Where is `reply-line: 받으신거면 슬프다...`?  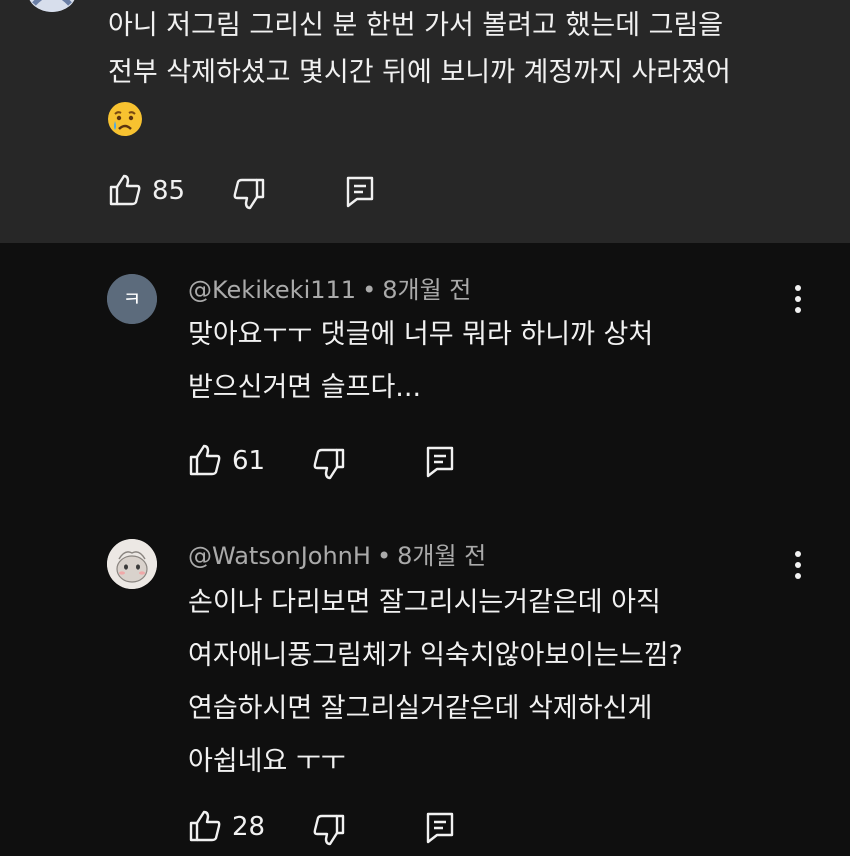
reply-line: 받으신거면 슬프다... is located at coordinates (305, 387).